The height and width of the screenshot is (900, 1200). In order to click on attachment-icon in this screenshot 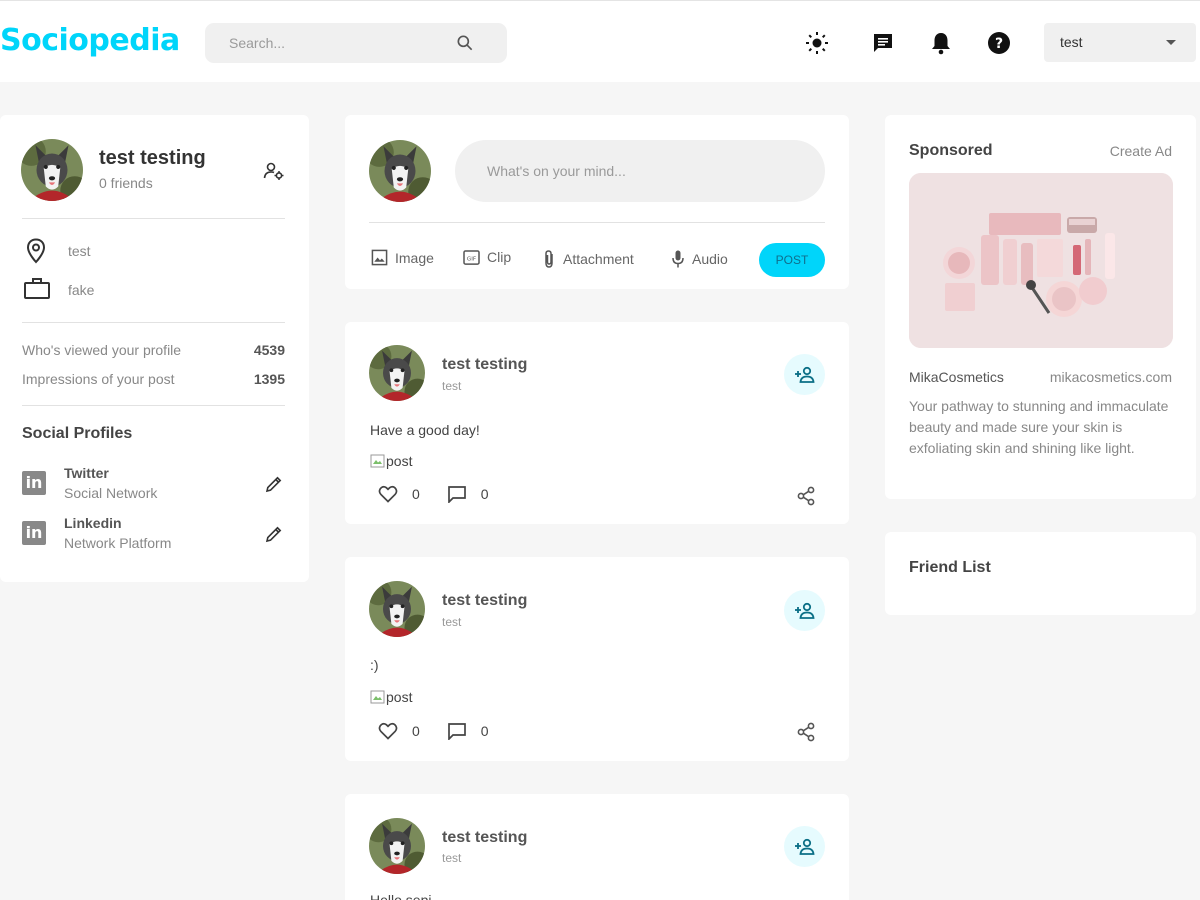, I will do `click(549, 259)`.